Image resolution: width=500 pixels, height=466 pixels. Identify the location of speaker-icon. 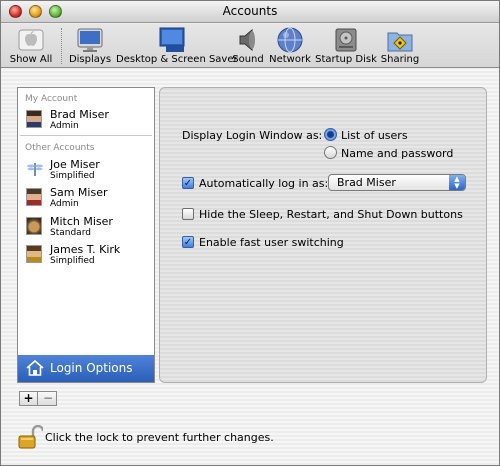
(247, 40).